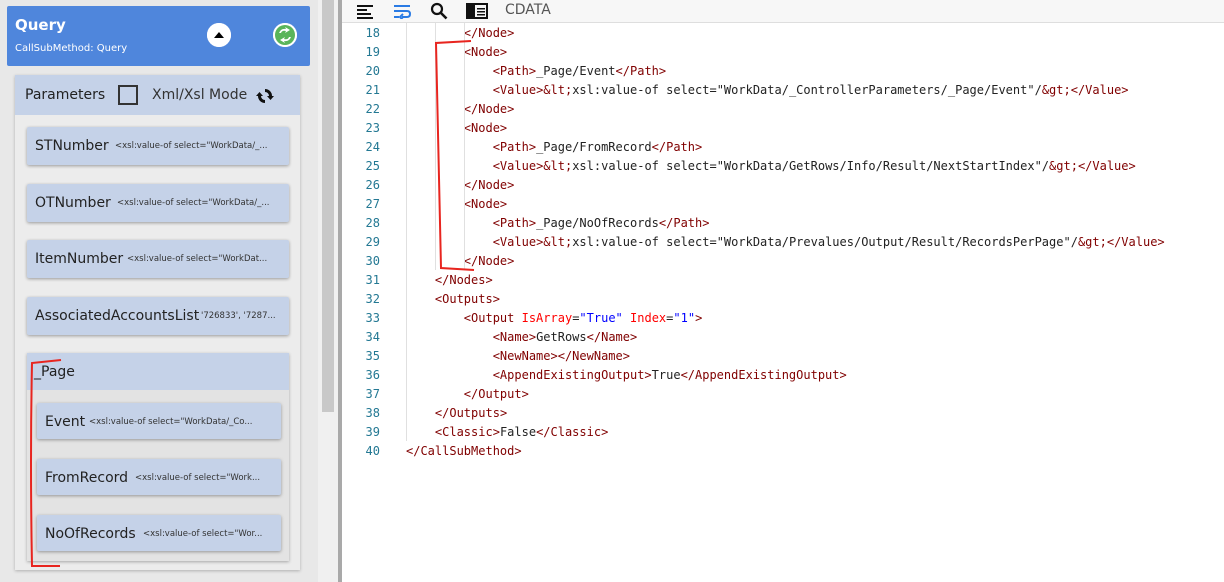  I want to click on line-content: <Outputs>, so click(467, 299).